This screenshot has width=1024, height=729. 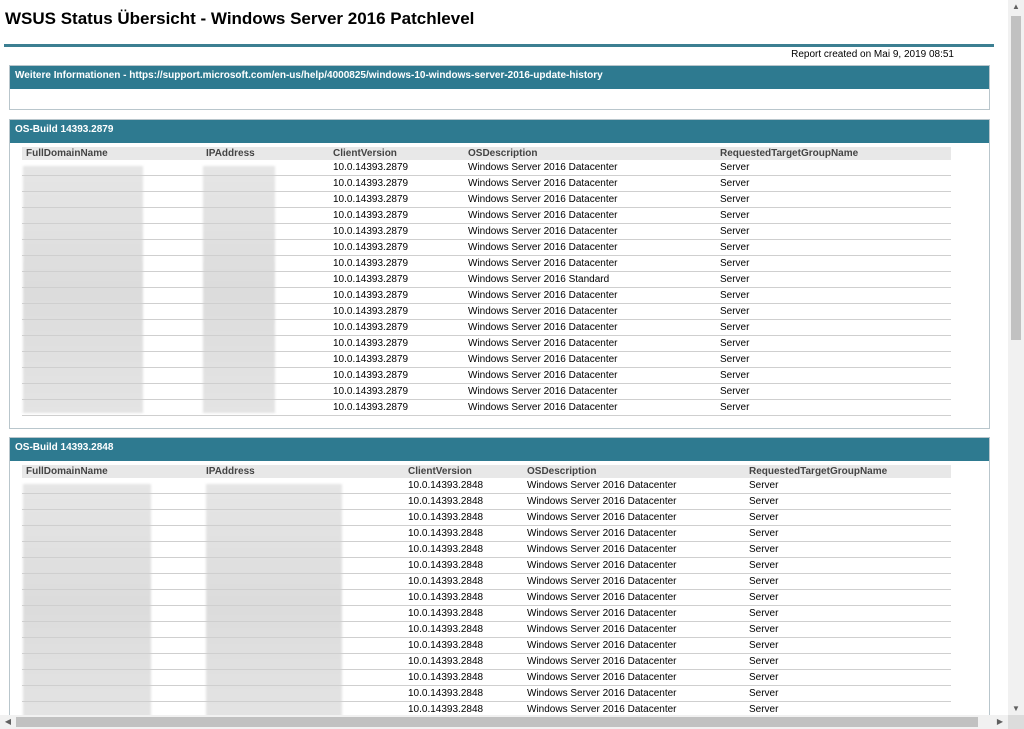 I want to click on vertical-scrollbar: ▲ ▼, so click(x=1016, y=357).